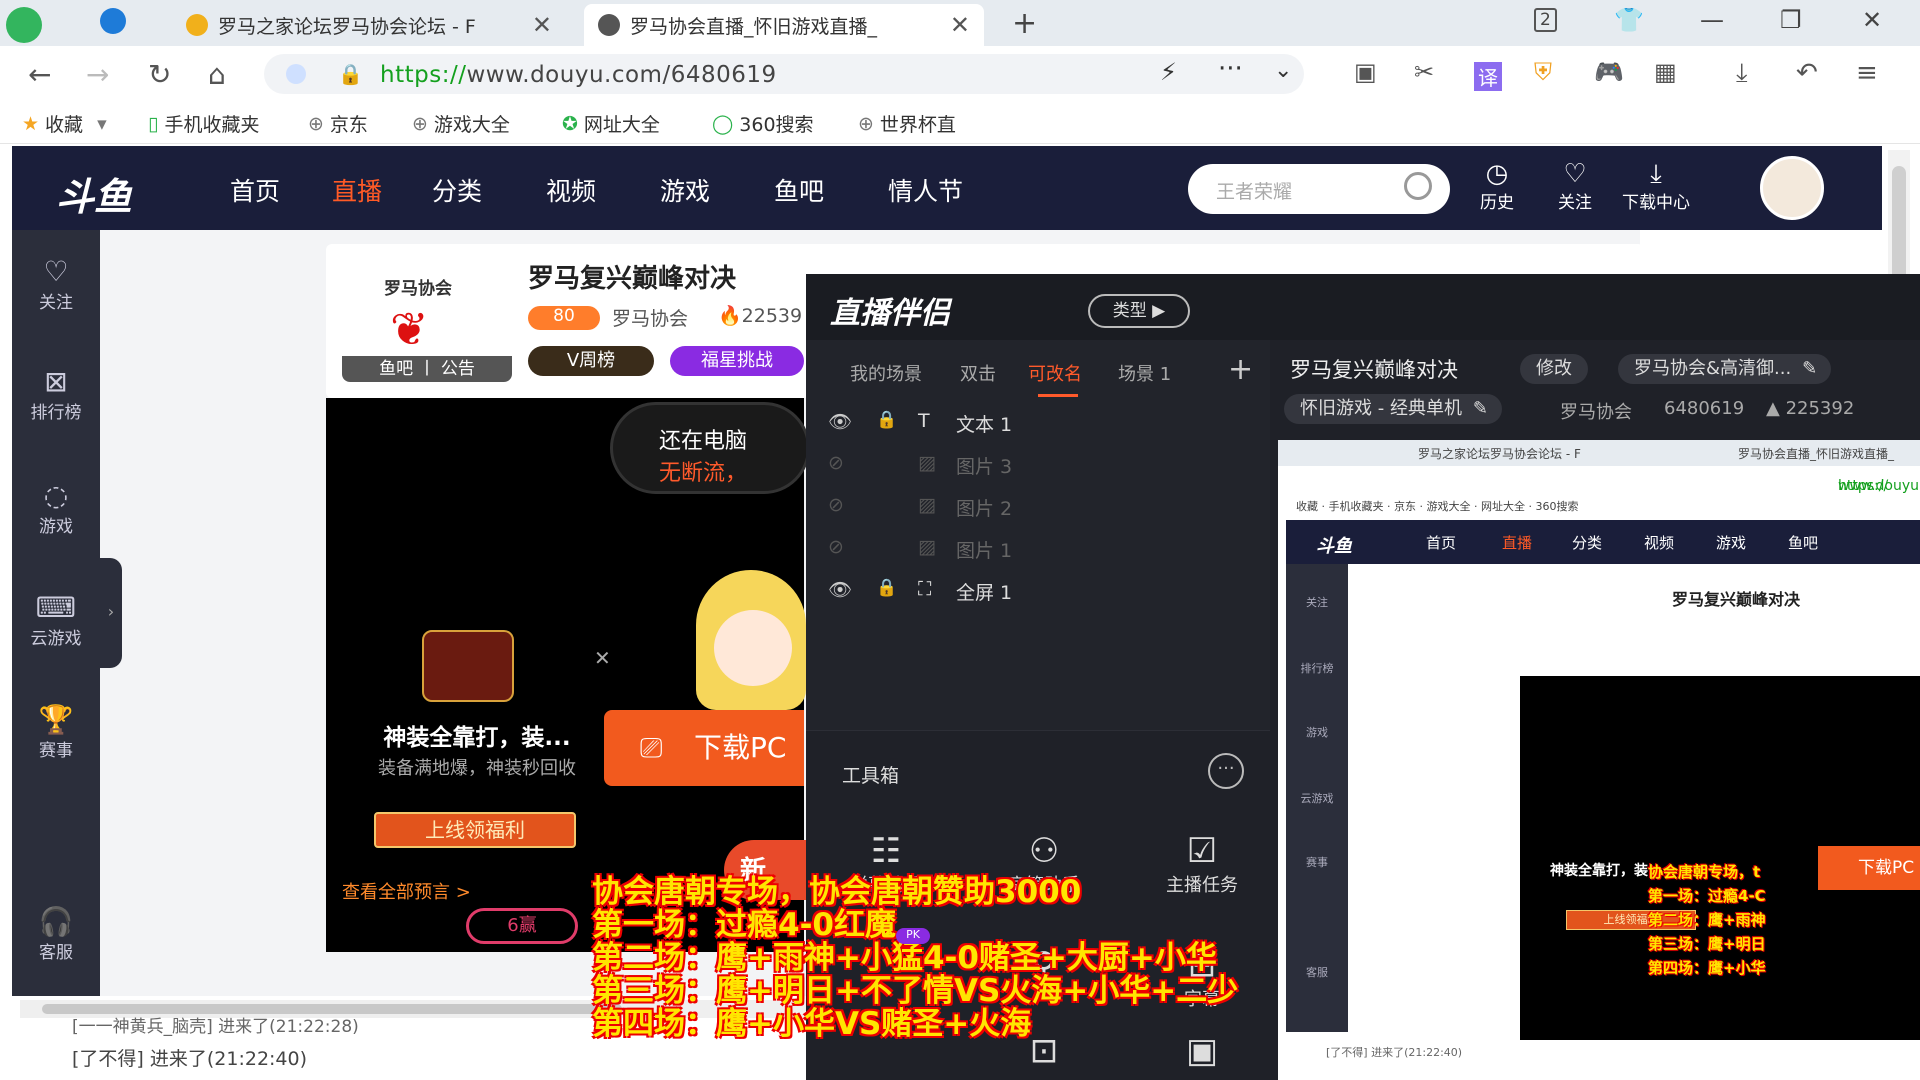 The height and width of the screenshot is (1080, 1920). What do you see at coordinates (1230, 69) in the screenshot?
I see `more-icon: ···` at bounding box center [1230, 69].